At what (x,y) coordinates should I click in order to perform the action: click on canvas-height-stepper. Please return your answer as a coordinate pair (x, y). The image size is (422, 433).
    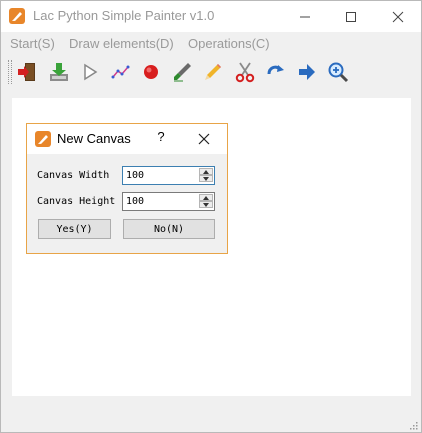
    Looking at the image, I should click on (206, 201).